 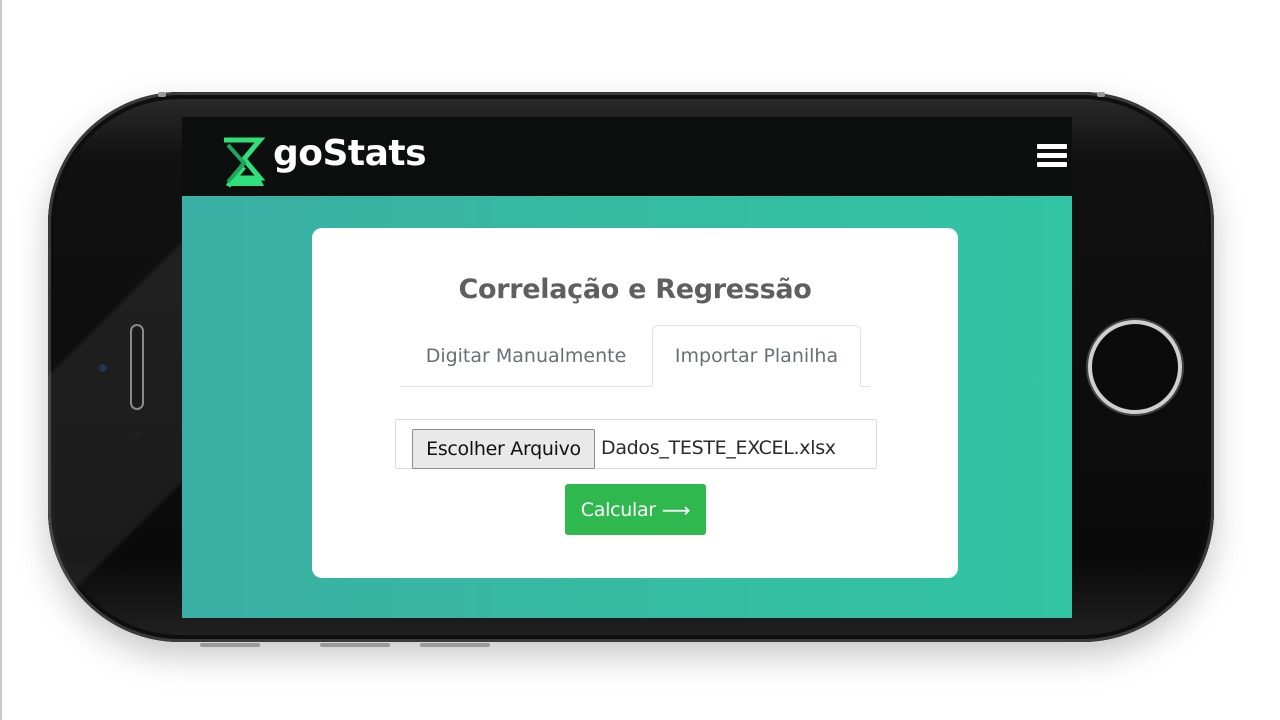 What do you see at coordinates (618, 509) in the screenshot?
I see `calculate-button-label: Calcular` at bounding box center [618, 509].